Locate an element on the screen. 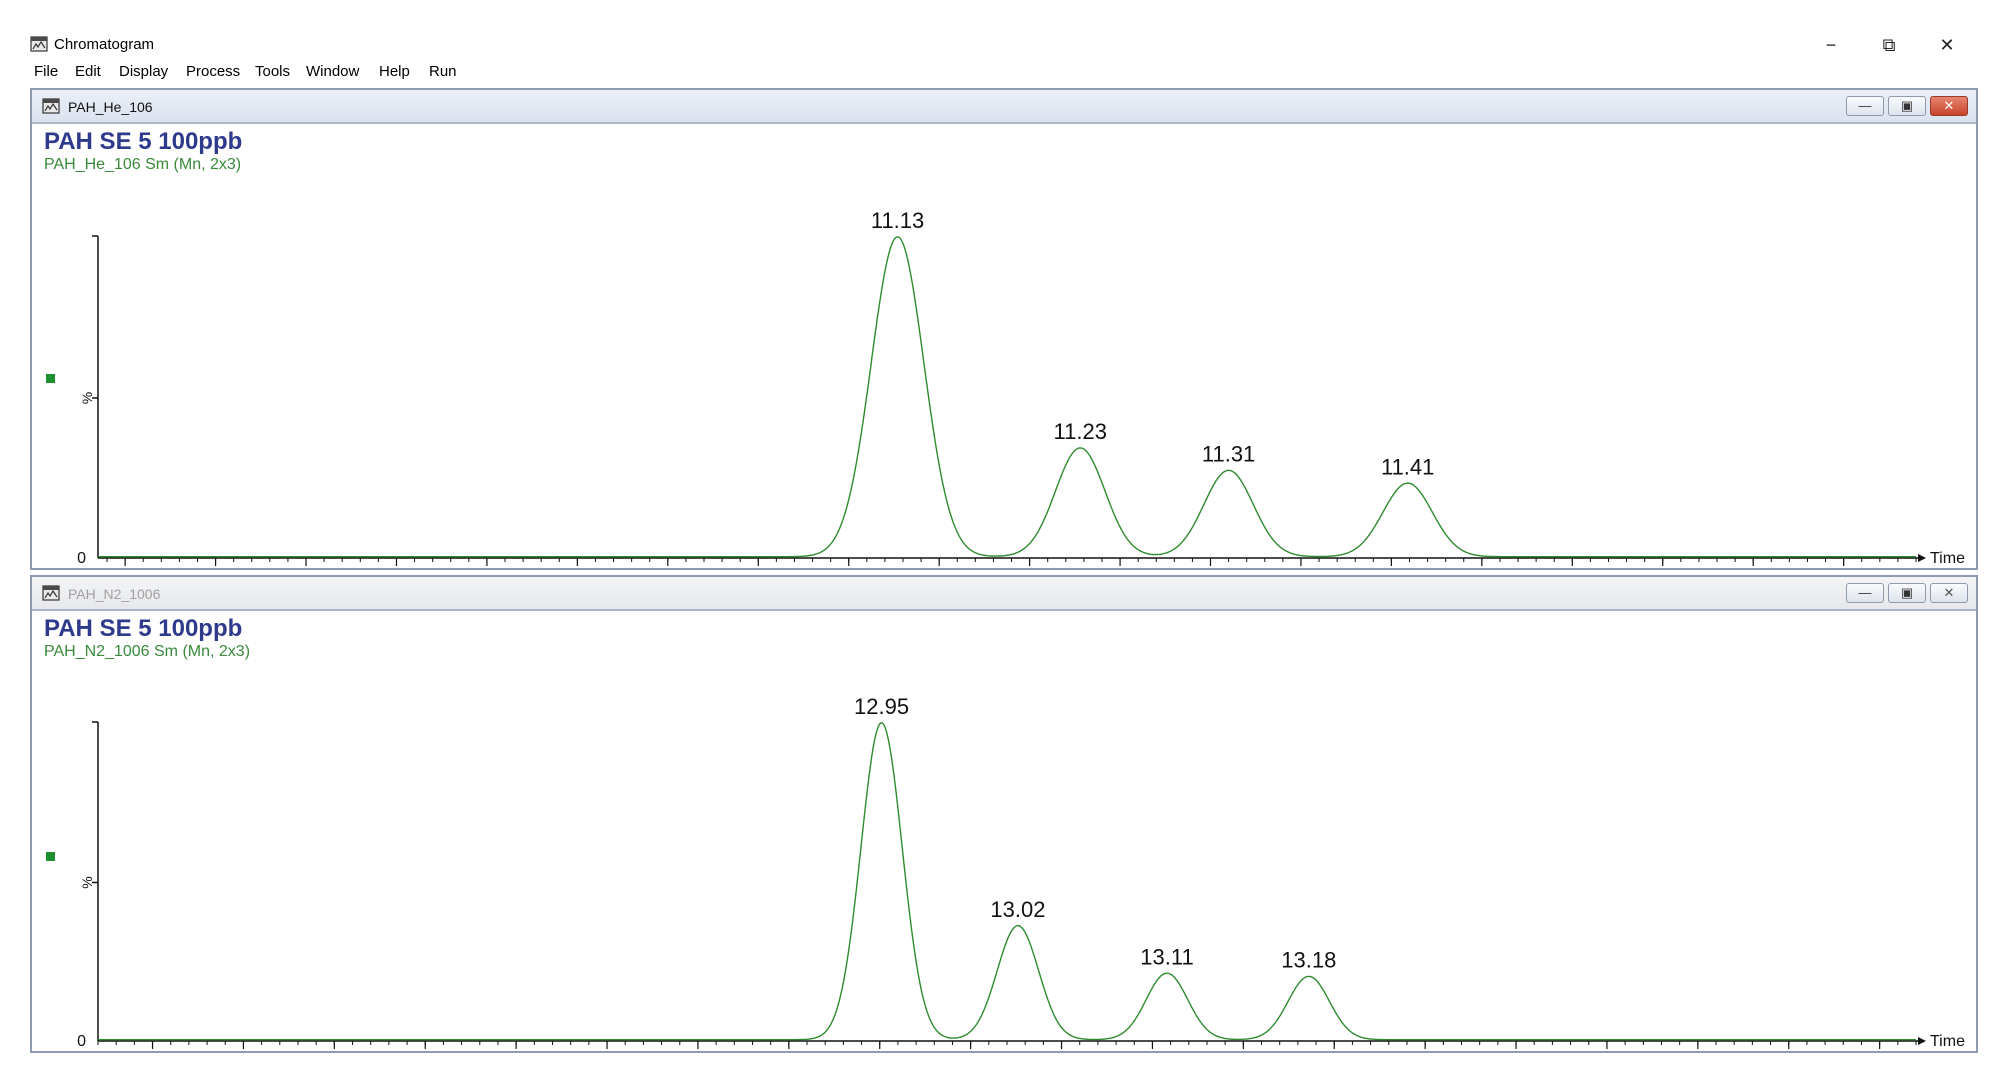  peak-label: 11.41 is located at coordinates (1407, 466).